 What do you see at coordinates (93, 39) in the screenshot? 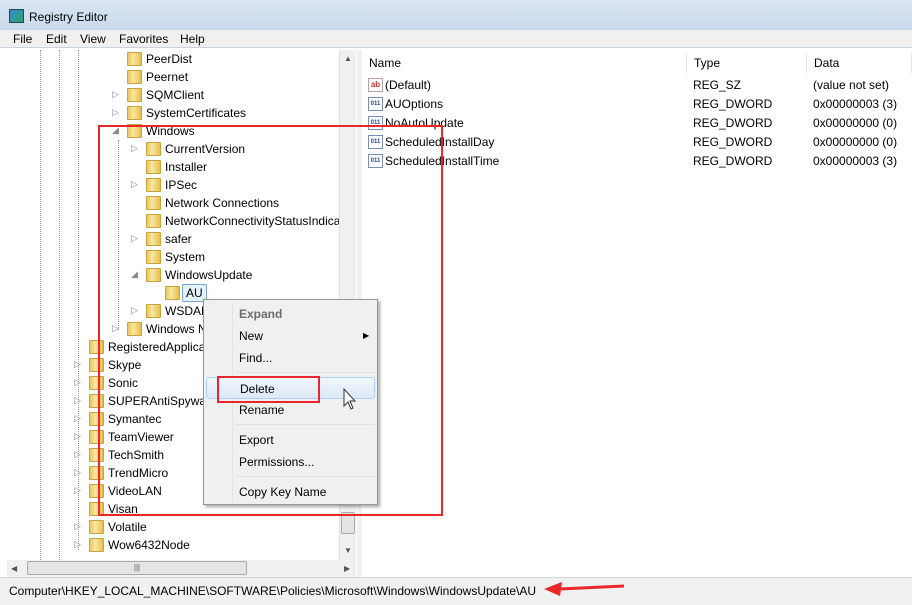
I see `menu-view: View` at bounding box center [93, 39].